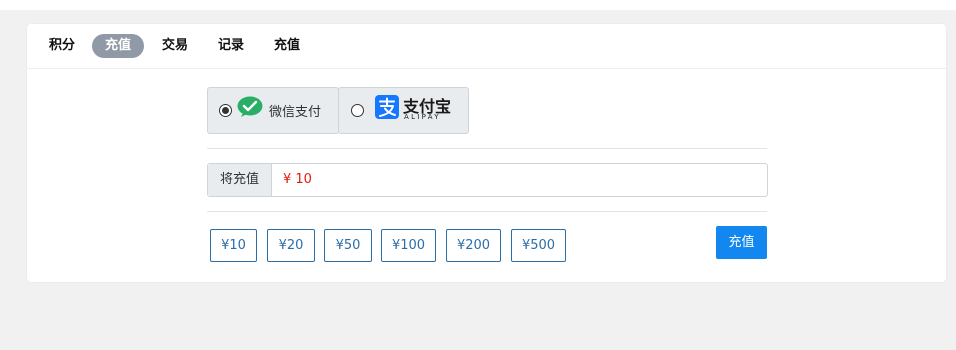 The width and height of the screenshot is (956, 350). Describe the element at coordinates (487, 211) in the screenshot. I see `divider-bottom` at that location.